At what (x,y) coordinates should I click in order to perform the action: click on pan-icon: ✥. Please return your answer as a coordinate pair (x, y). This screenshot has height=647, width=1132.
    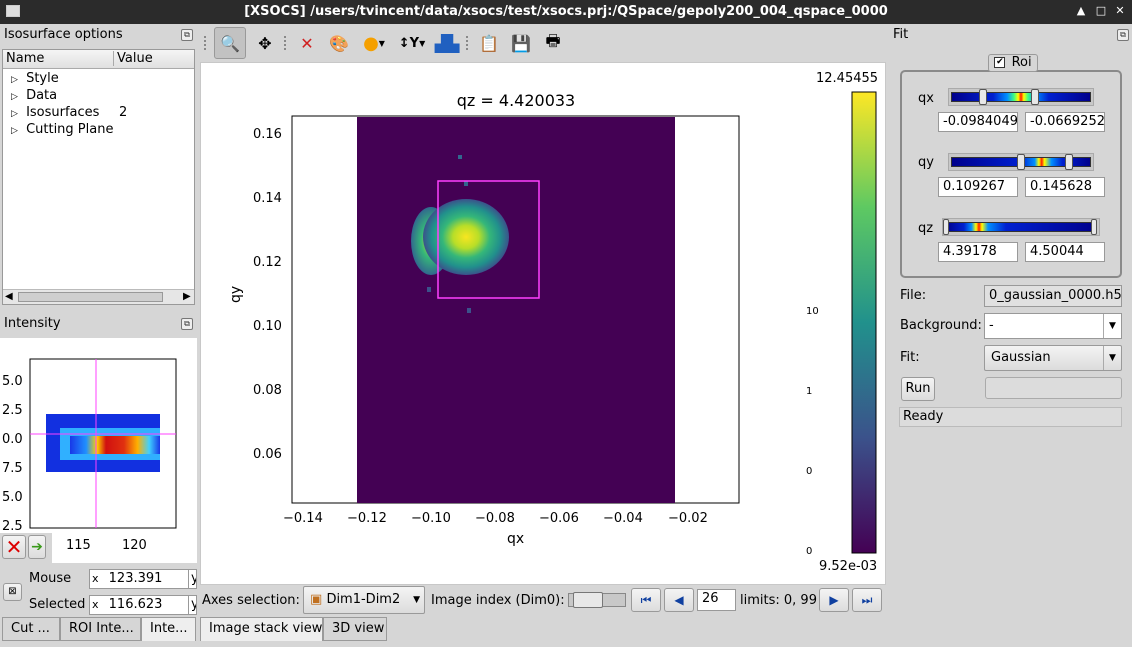
    Looking at the image, I should click on (265, 43).